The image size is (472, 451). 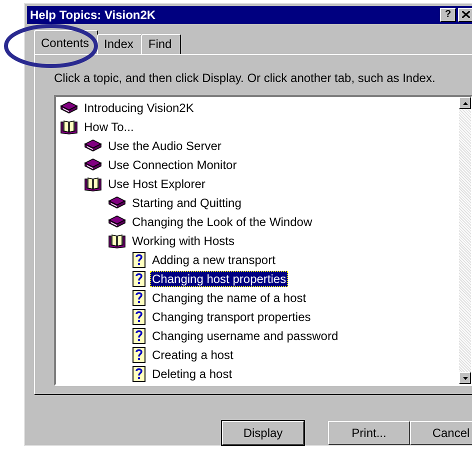 I want to click on window-title: Help Topics: Vision2K, so click(x=93, y=15).